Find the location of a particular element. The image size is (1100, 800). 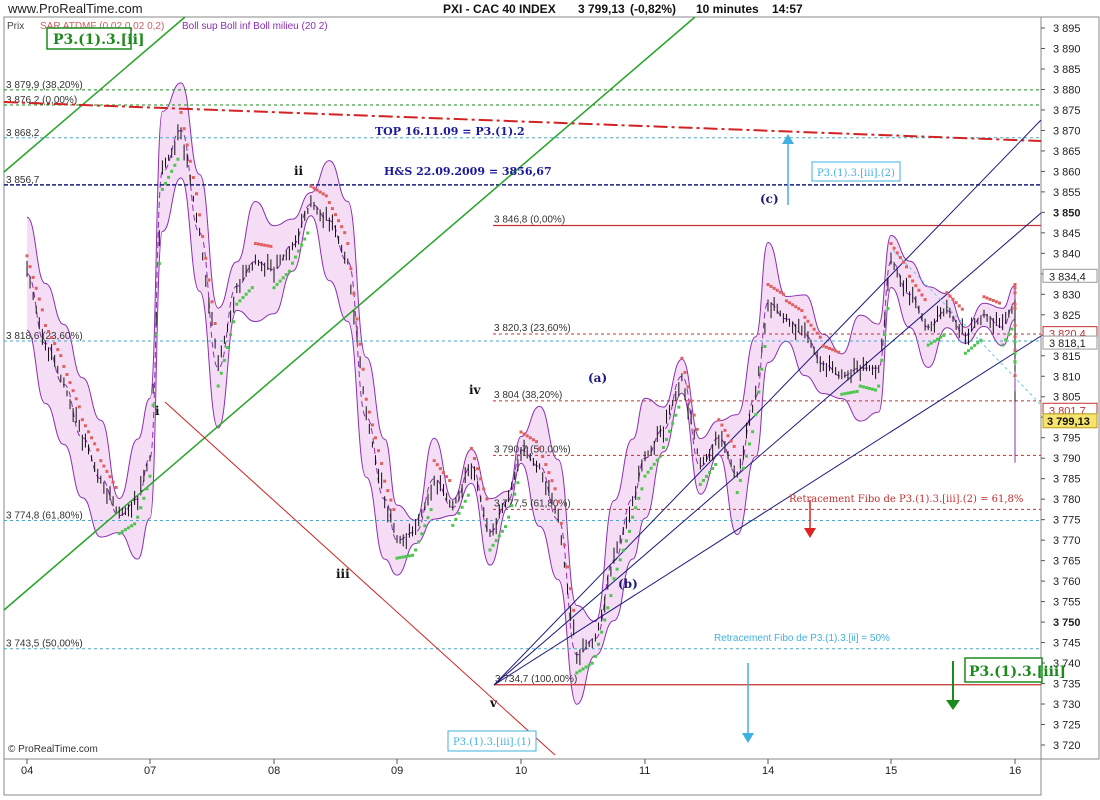

x-tick-label: 09 is located at coordinates (397, 771).